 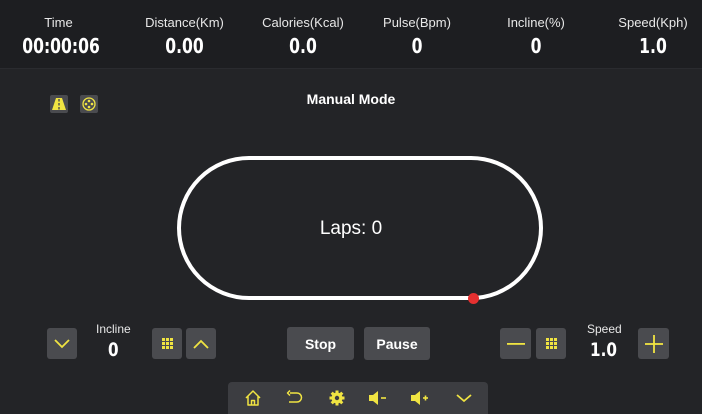 I want to click on incline-up-button, so click(x=201, y=343).